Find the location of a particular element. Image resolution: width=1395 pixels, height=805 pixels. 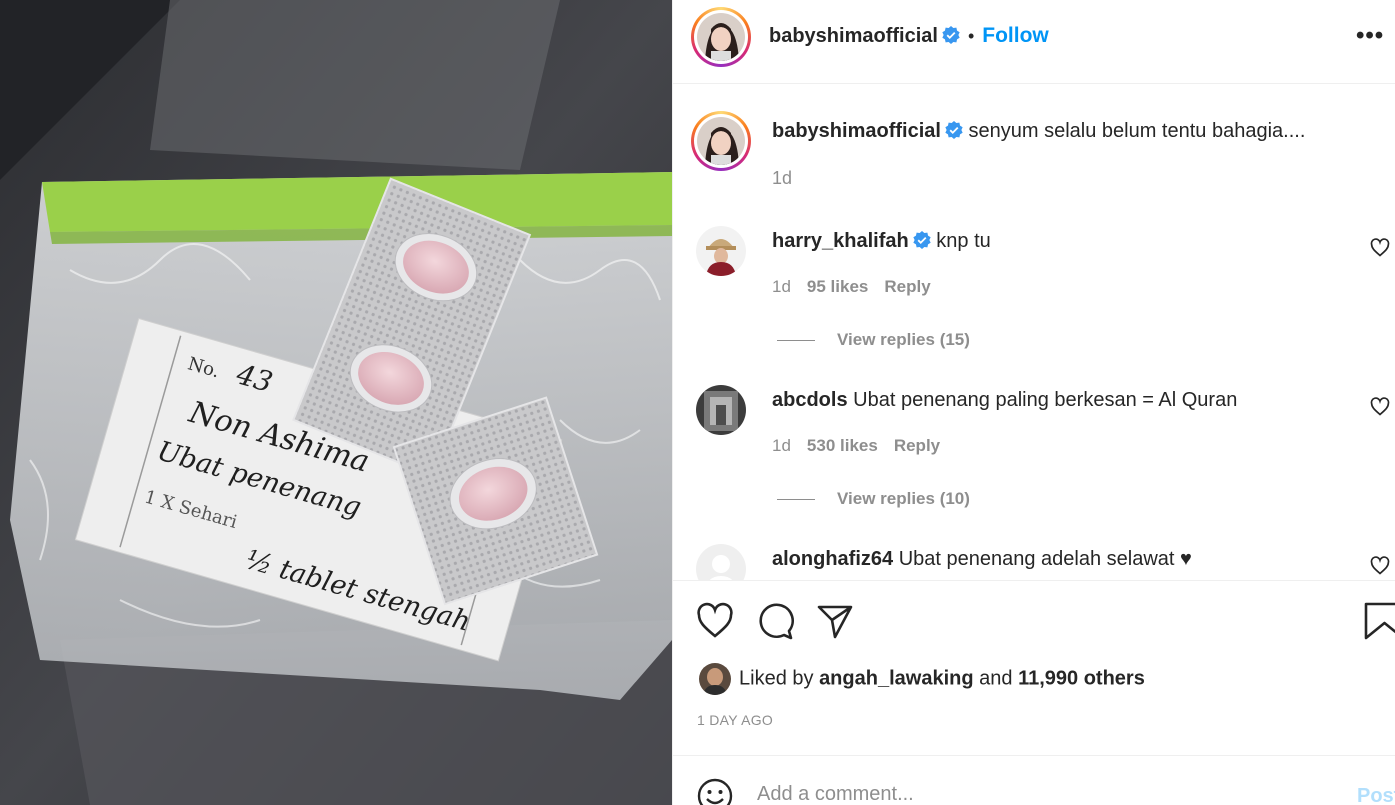

comment-text: knp tu is located at coordinates (963, 241).